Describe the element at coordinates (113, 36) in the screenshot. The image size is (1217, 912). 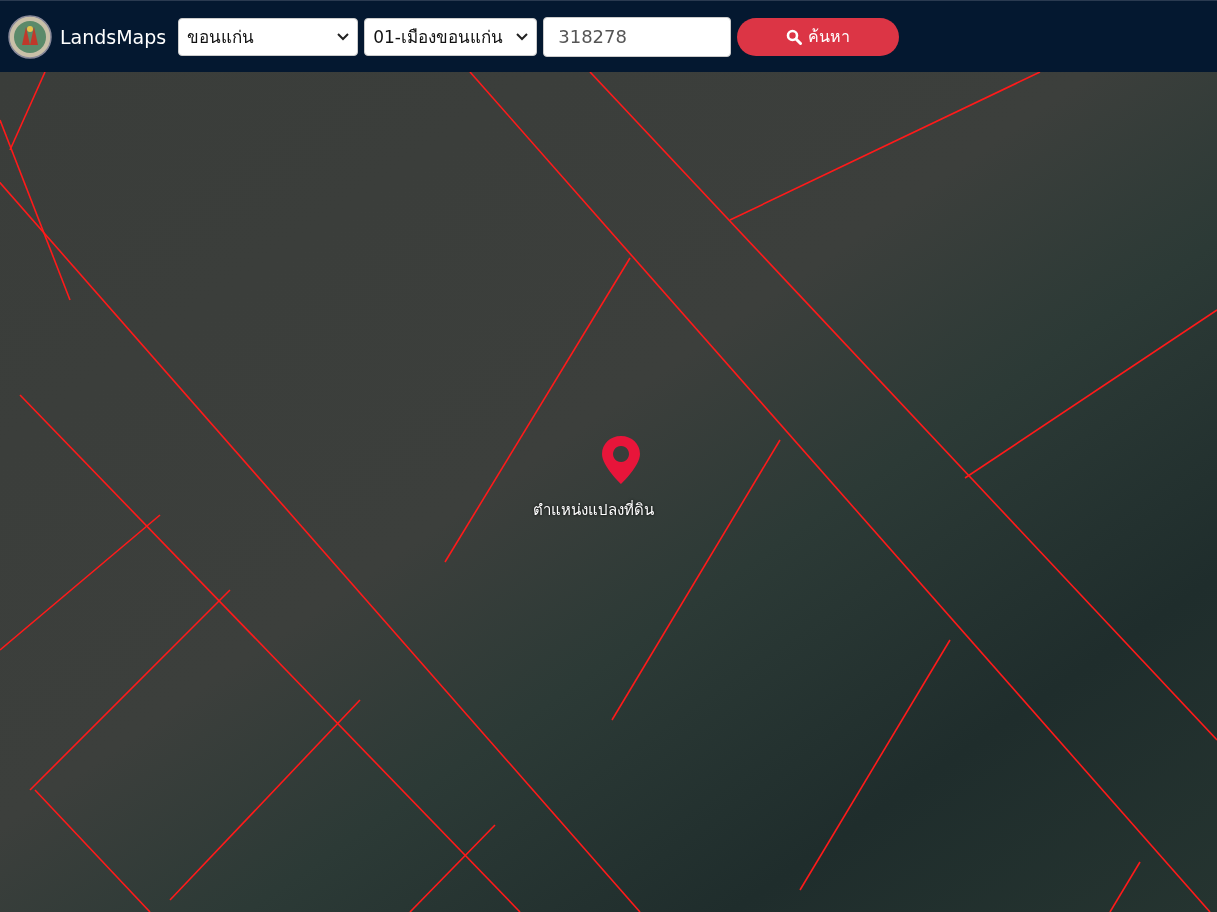
I see `brand-name: LandsMaps` at that location.